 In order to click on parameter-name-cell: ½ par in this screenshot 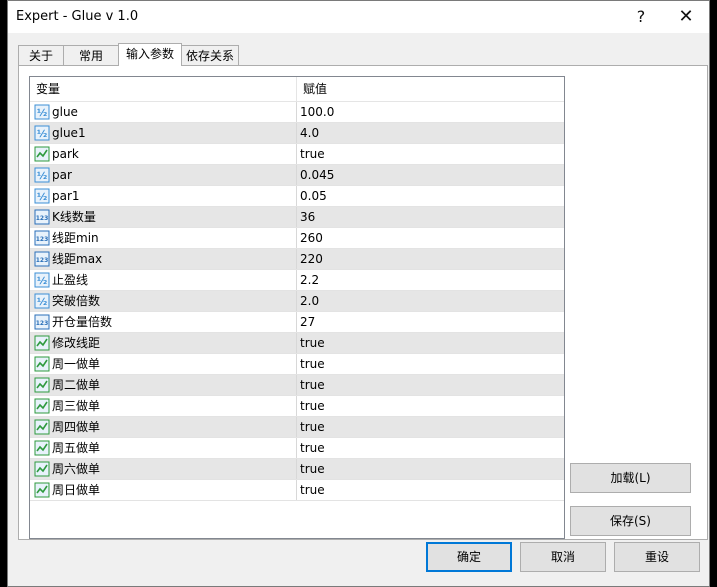, I will do `click(163, 175)`.